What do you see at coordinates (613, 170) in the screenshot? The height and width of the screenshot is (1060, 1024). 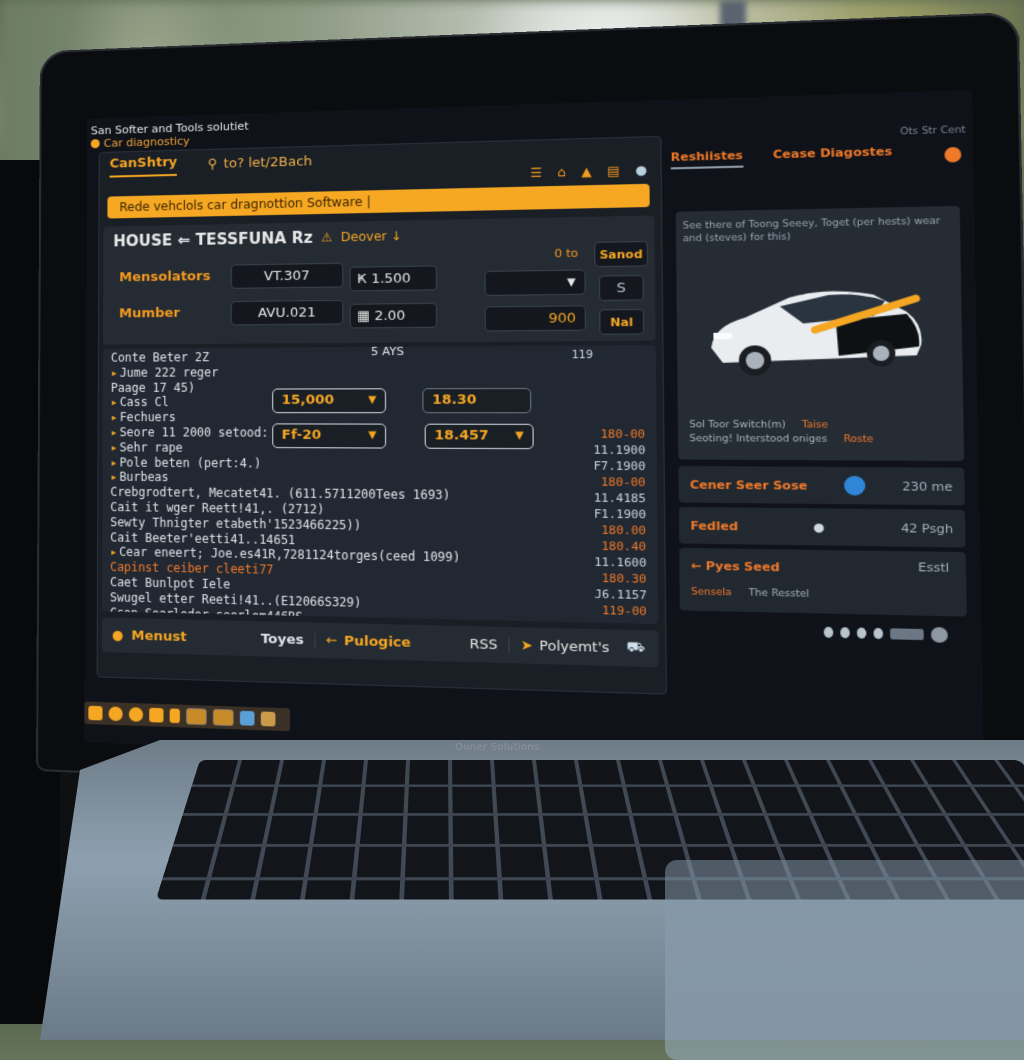 I see `document-icon: ▤` at bounding box center [613, 170].